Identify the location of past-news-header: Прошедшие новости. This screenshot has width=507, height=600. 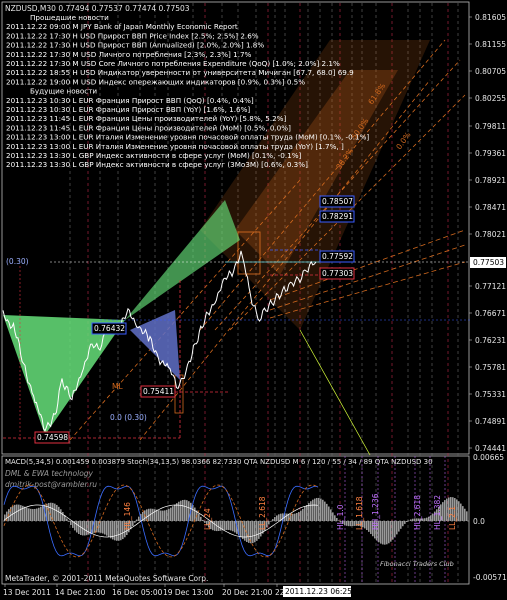
(69, 17).